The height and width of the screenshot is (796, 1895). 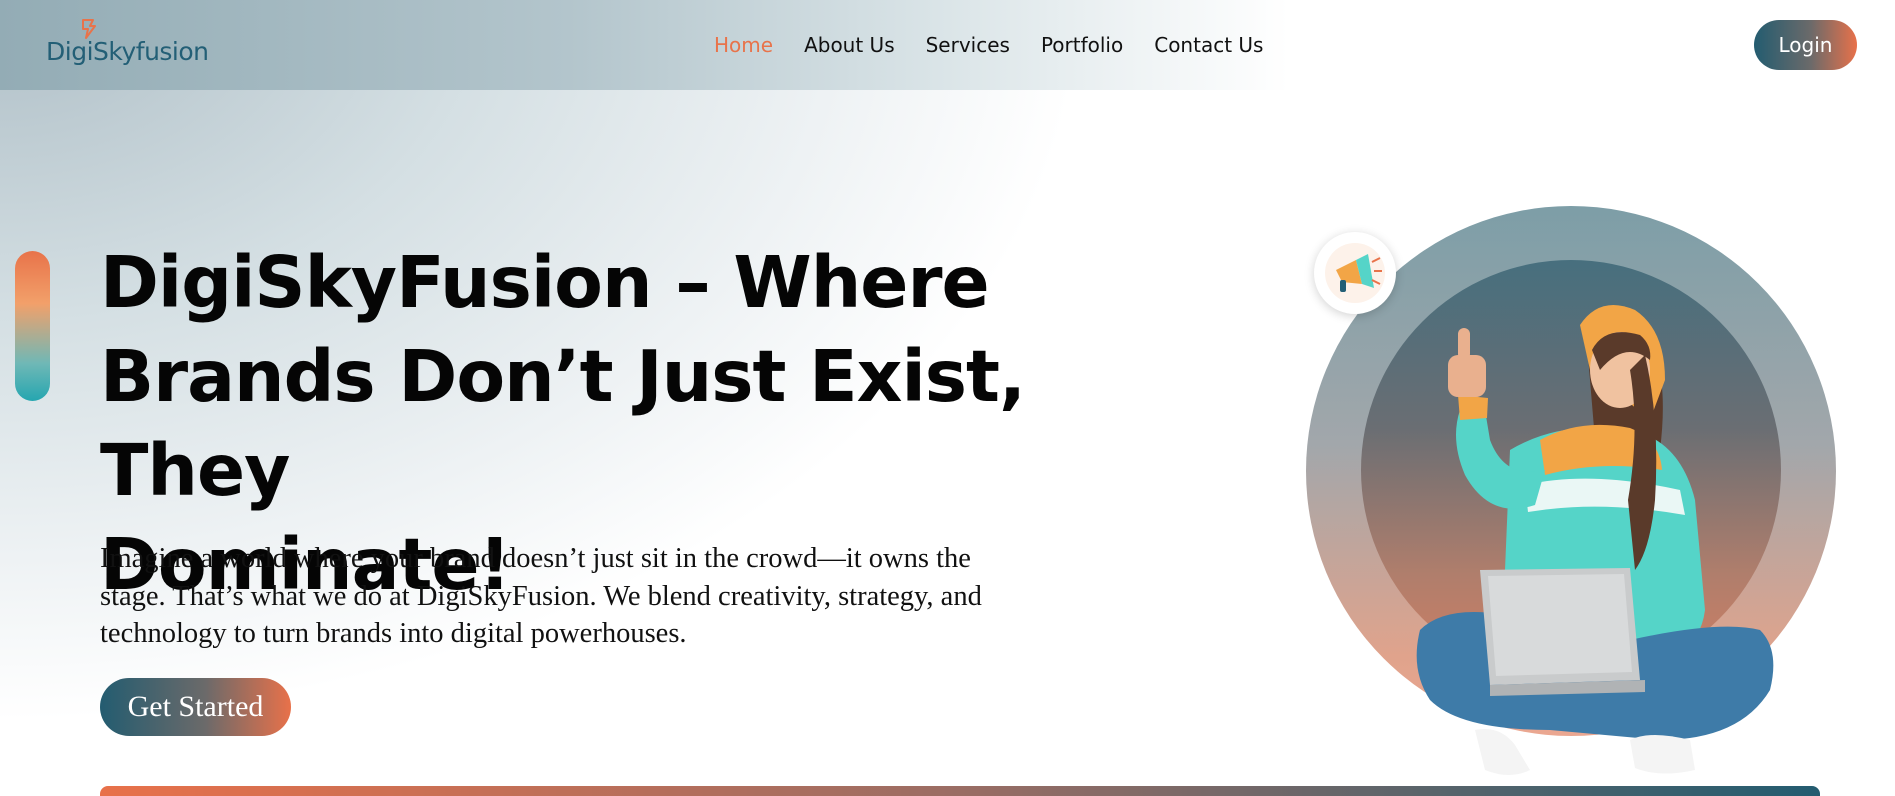 I want to click on megaphone-icon, so click(x=1355, y=273).